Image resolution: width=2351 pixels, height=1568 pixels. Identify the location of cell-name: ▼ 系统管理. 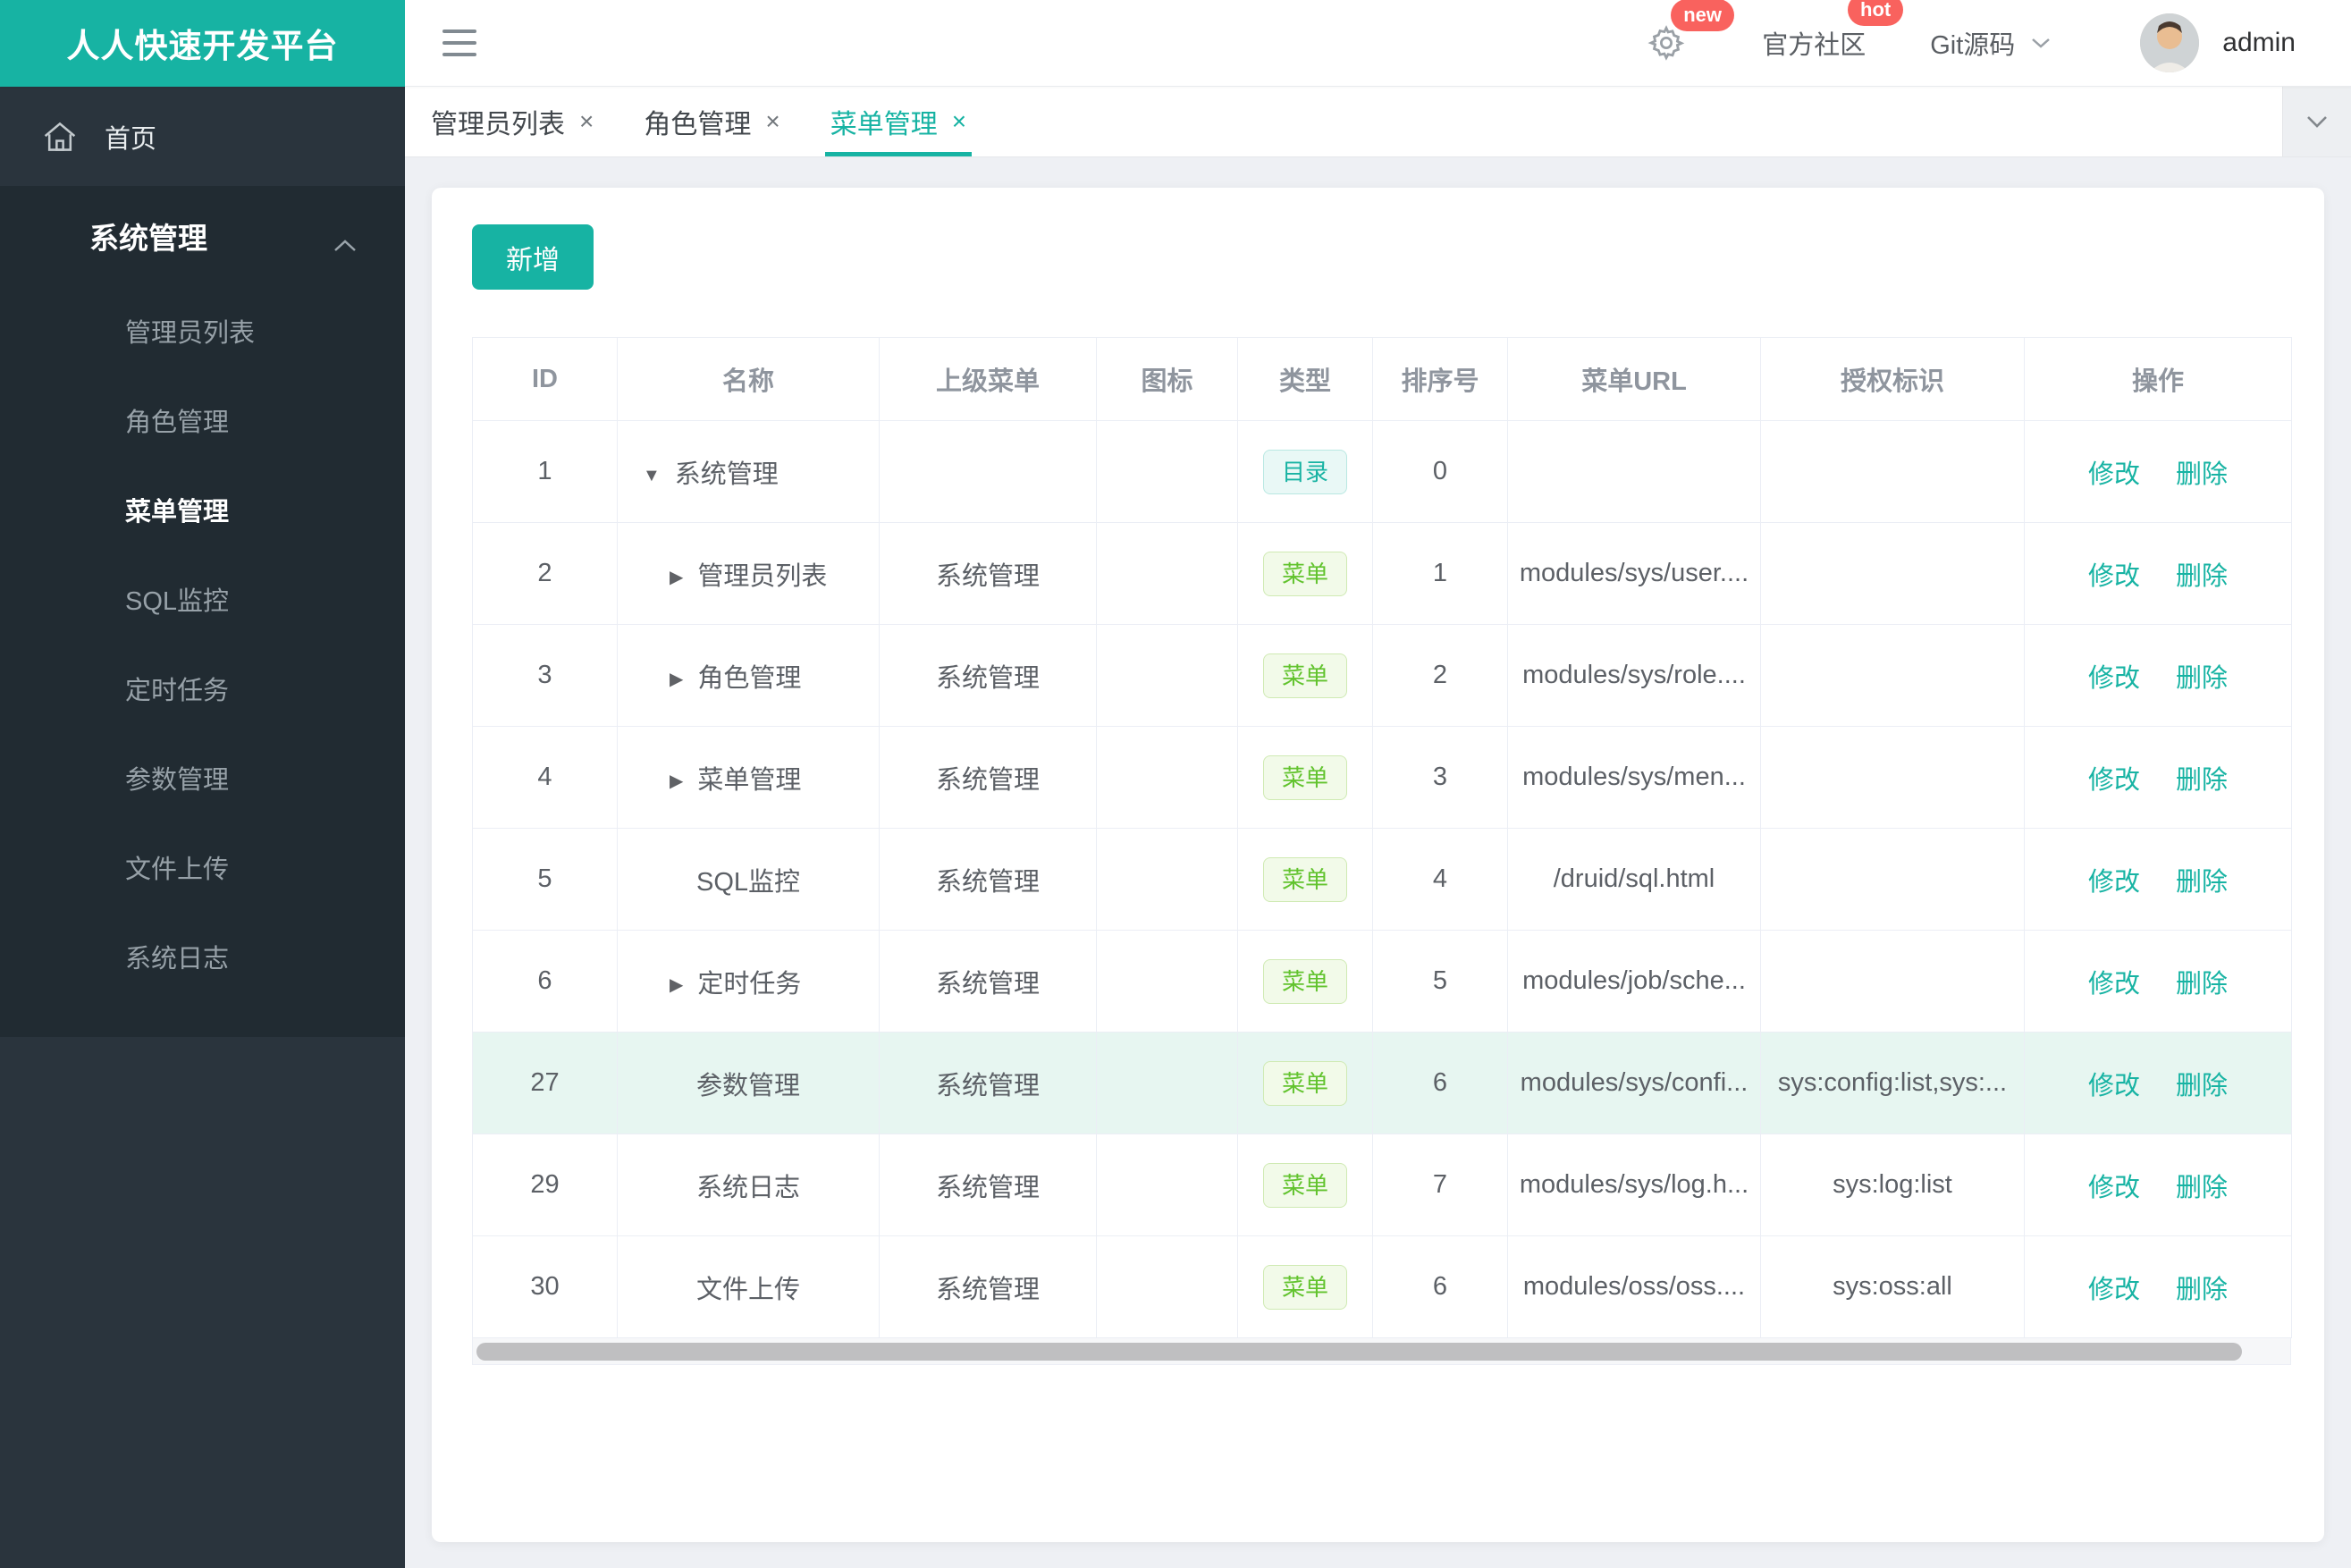
(748, 471).